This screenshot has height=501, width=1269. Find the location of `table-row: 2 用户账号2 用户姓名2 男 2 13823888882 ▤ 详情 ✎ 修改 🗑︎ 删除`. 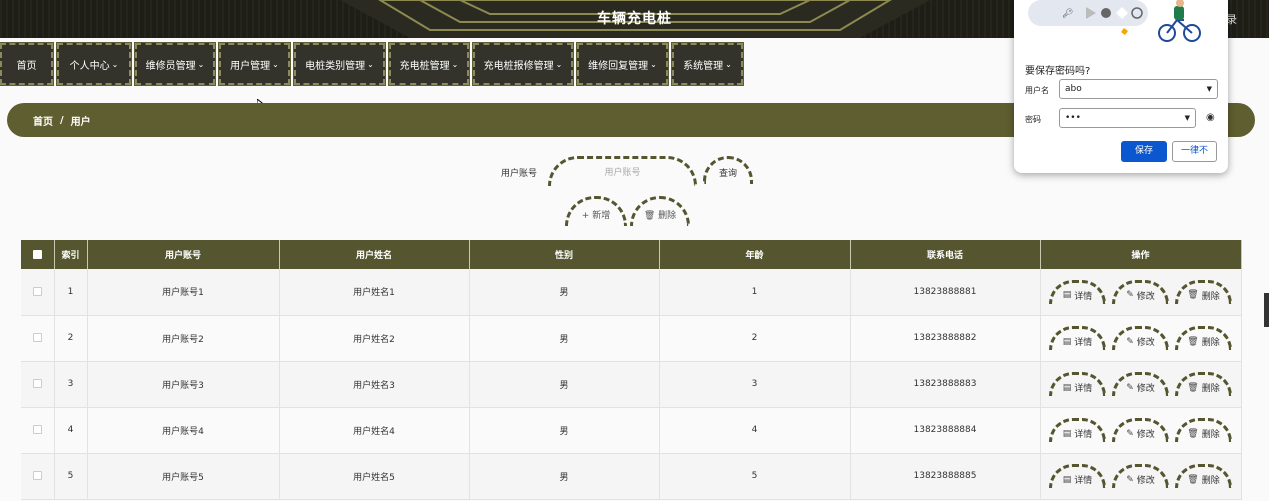

table-row: 2 用户账号2 用户姓名2 男 2 13823888882 ▤ 详情 ✎ 修改 🗑︎ 删除 is located at coordinates (631, 338).